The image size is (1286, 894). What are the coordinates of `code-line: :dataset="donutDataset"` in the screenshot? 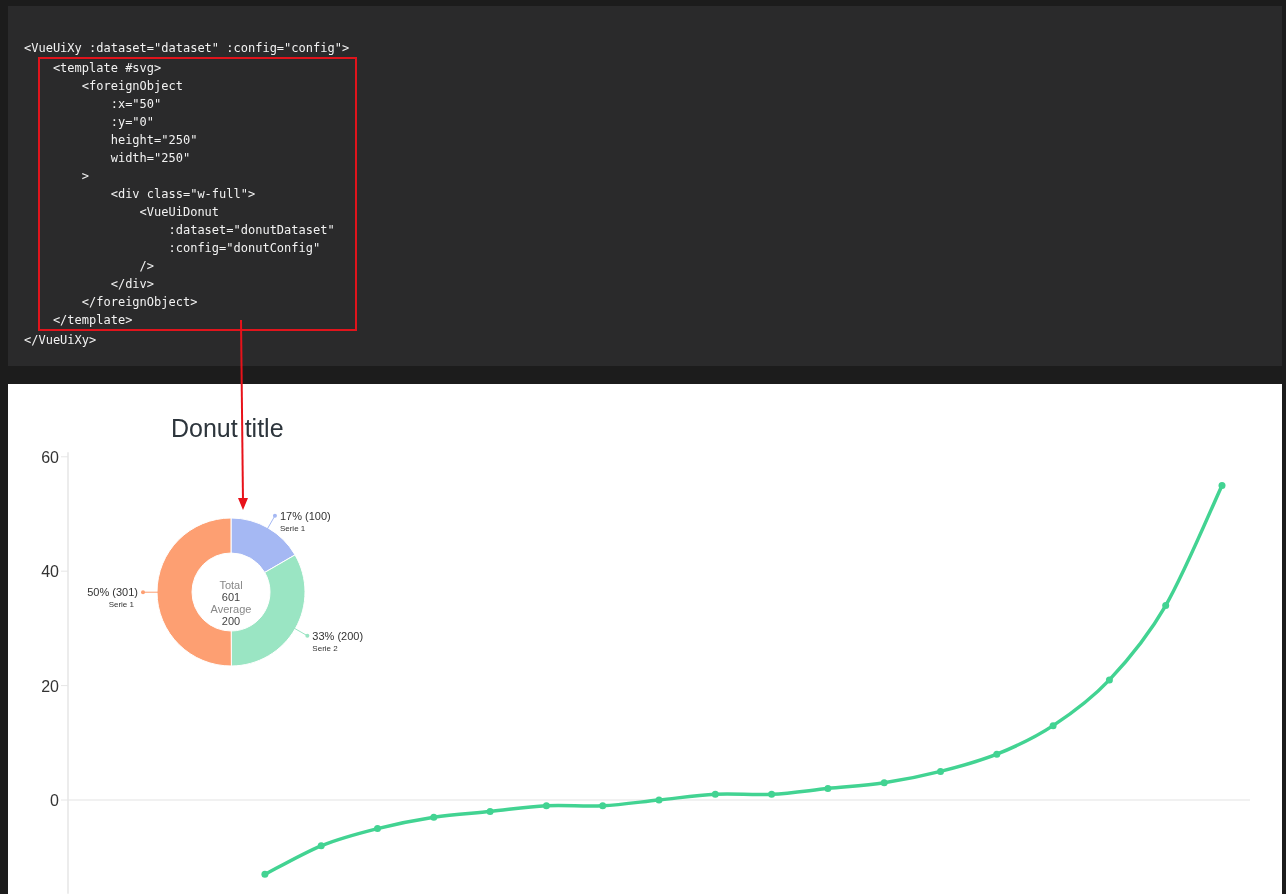 It's located at (251, 230).